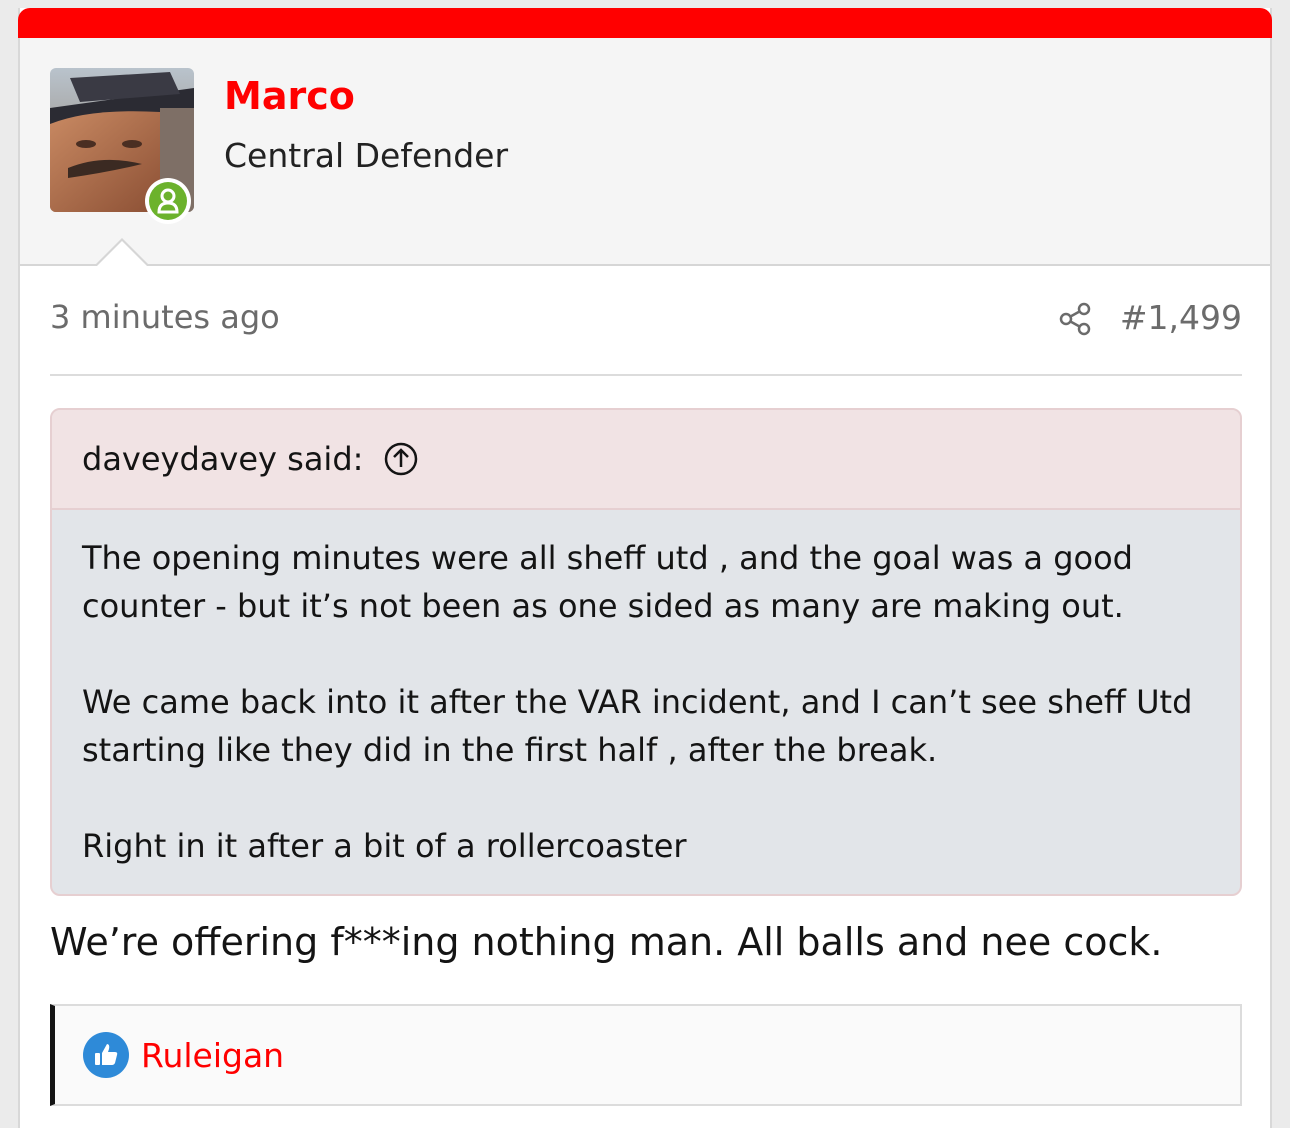 This screenshot has width=1290, height=1128. What do you see at coordinates (212, 1055) in the screenshot?
I see `reaction-user-link: Ruleigan` at bounding box center [212, 1055].